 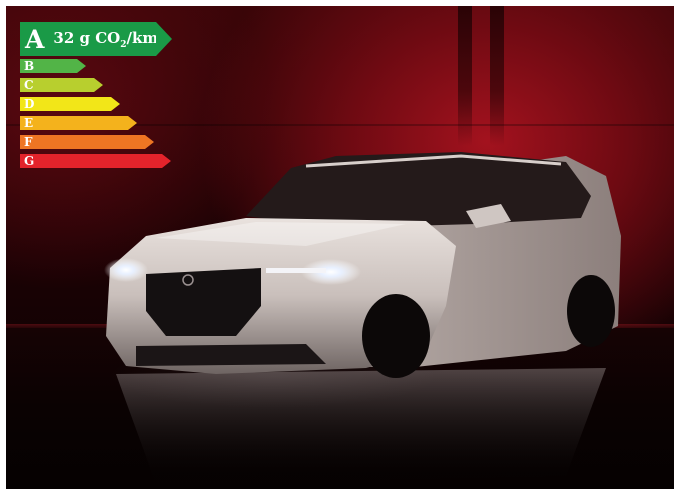 What do you see at coordinates (296, 270) in the screenshot?
I see `headlight-strip` at bounding box center [296, 270].